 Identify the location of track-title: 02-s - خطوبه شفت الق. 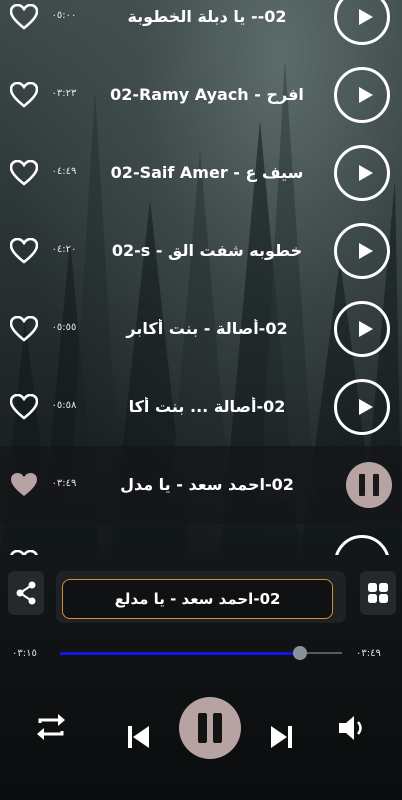
(207, 250).